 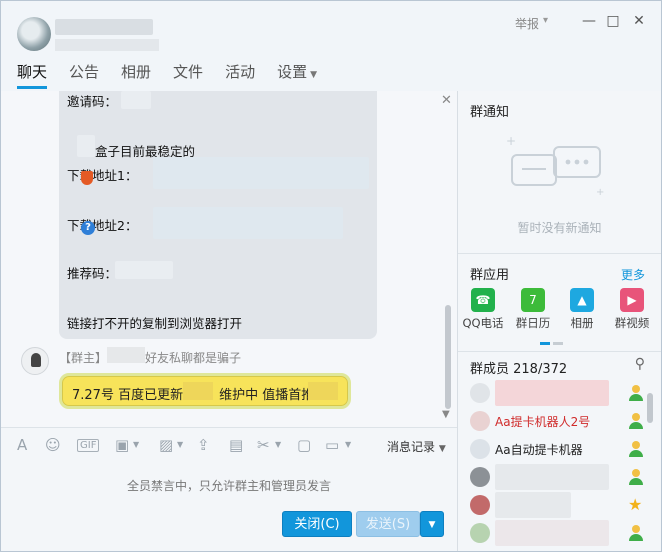 I want to click on app-calendar: 7 群日历, so click(x=533, y=309).